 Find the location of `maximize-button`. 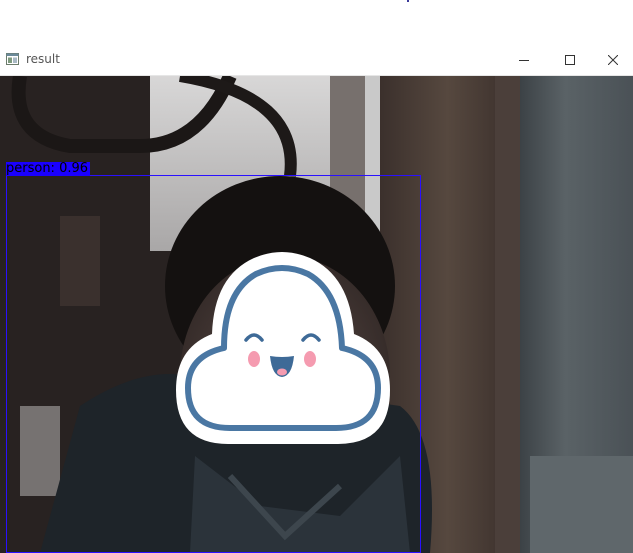

maximize-button is located at coordinates (570, 59).